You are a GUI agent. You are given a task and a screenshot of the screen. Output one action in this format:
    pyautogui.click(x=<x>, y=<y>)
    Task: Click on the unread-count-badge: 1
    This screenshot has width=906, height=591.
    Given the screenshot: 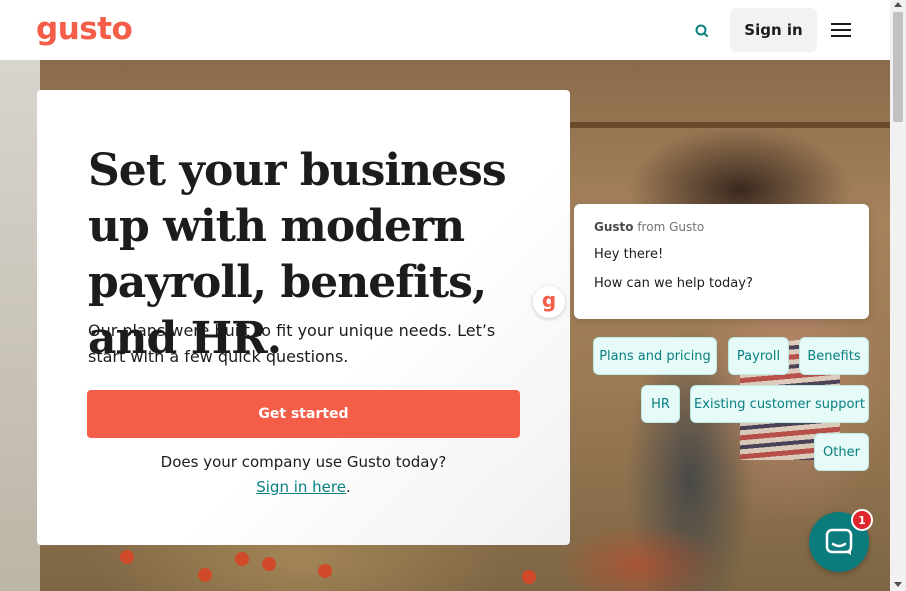 What is the action you would take?
    pyautogui.click(x=862, y=520)
    